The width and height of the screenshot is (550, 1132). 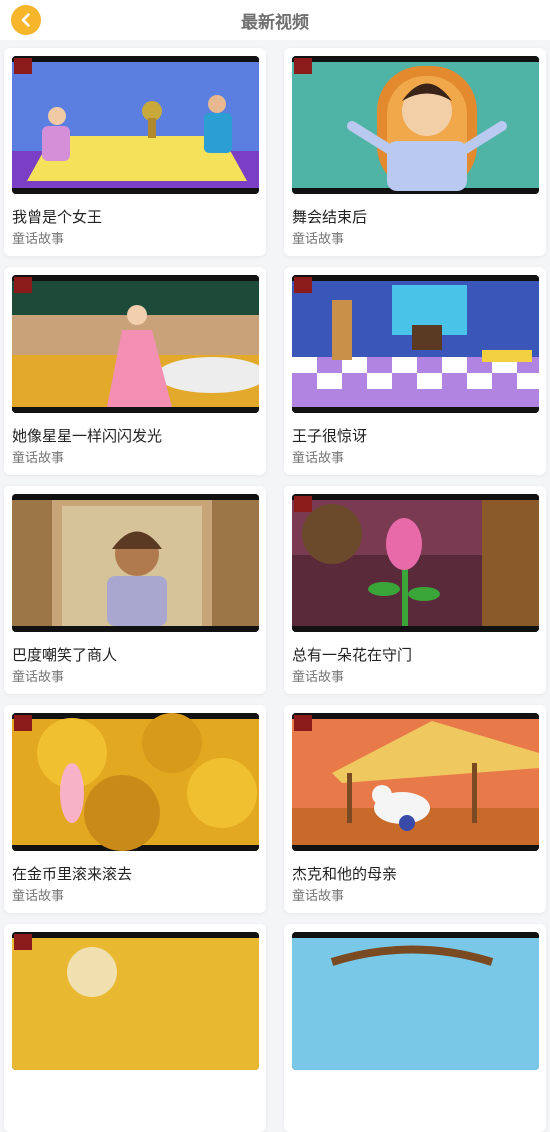 I want to click on video-title: 王子很惊讶, so click(x=330, y=436).